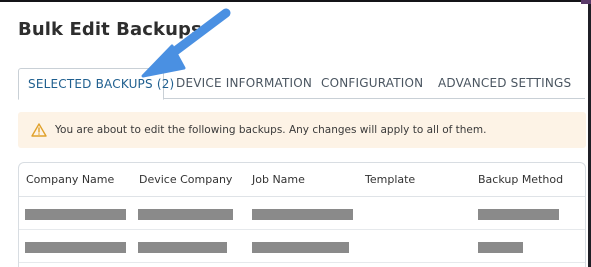 The width and height of the screenshot is (591, 267). I want to click on column-header-job-name: Job Name, so click(278, 180).